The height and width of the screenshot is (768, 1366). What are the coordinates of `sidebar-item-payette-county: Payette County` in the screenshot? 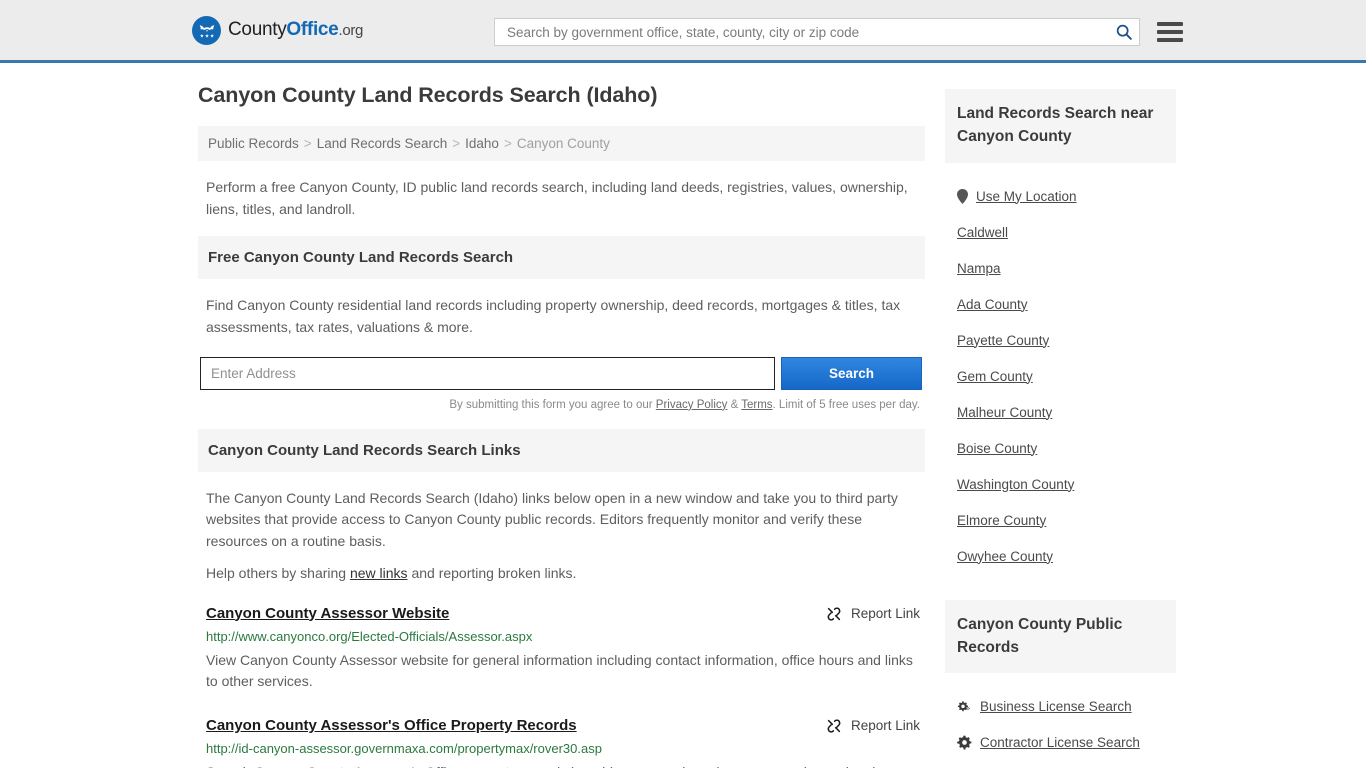 It's located at (1066, 340).